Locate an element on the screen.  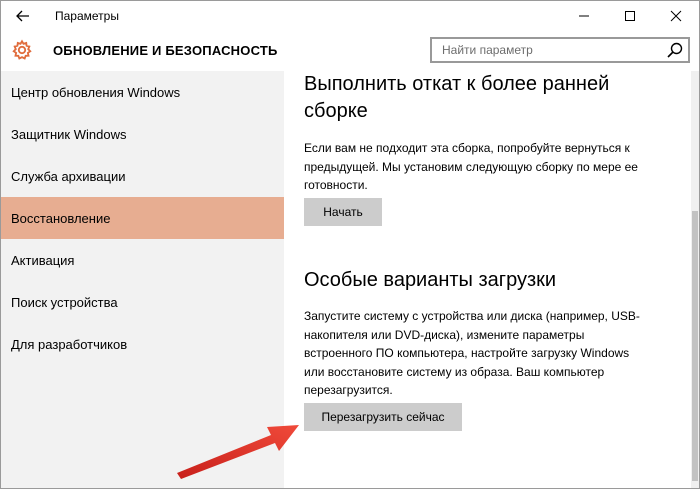
maximize-button is located at coordinates (630, 16).